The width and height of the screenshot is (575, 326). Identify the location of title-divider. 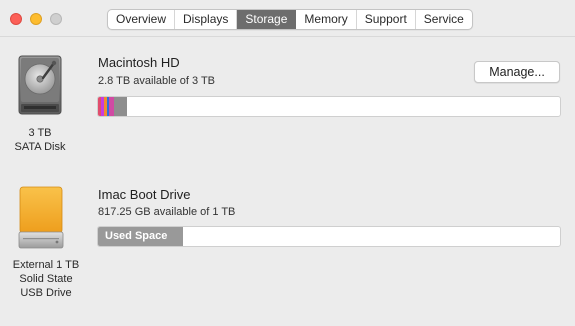
(287, 36).